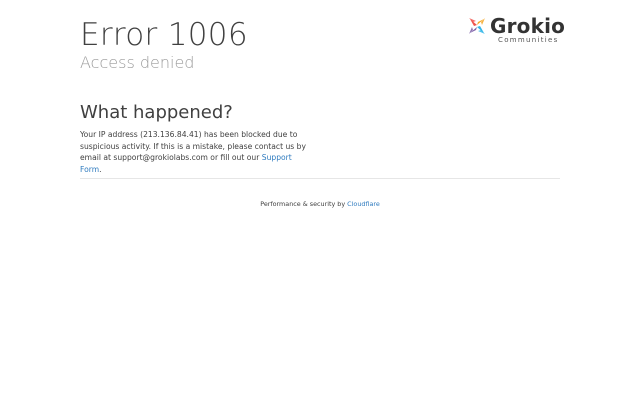  Describe the element at coordinates (528, 40) in the screenshot. I see `logo-tagline: Communities` at that location.